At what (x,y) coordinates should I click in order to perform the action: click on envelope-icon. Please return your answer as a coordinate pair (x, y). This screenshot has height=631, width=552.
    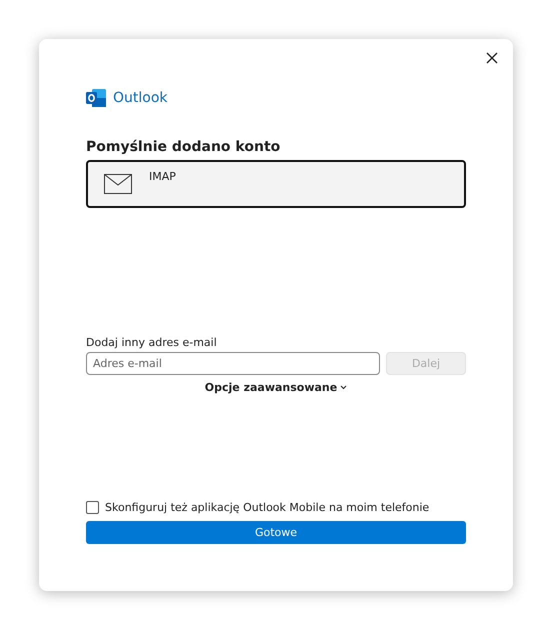
    Looking at the image, I should click on (118, 184).